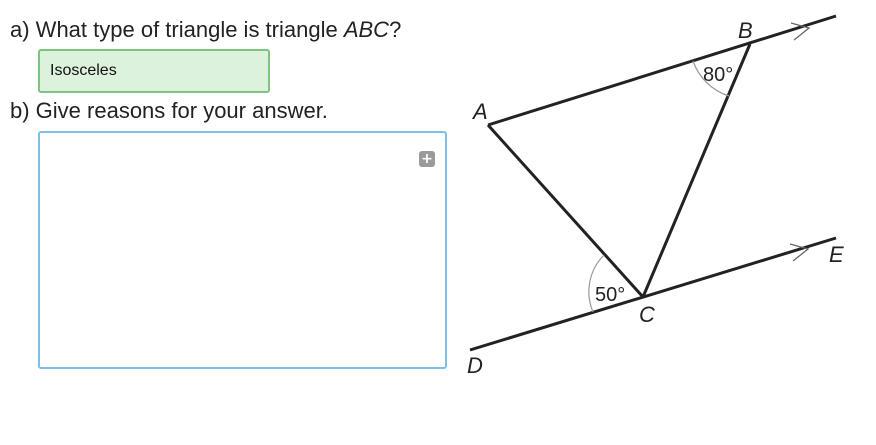 The width and height of the screenshot is (876, 445). Describe the element at coordinates (610, 295) in the screenshot. I see `angle-c-label: 50°` at that location.